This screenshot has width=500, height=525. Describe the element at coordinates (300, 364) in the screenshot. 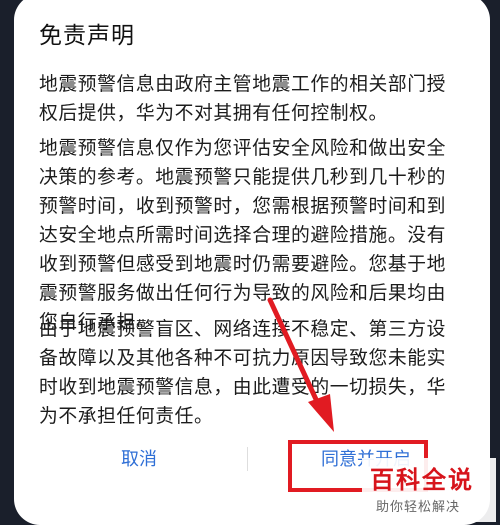

I see `annotation-arrow-icon` at that location.